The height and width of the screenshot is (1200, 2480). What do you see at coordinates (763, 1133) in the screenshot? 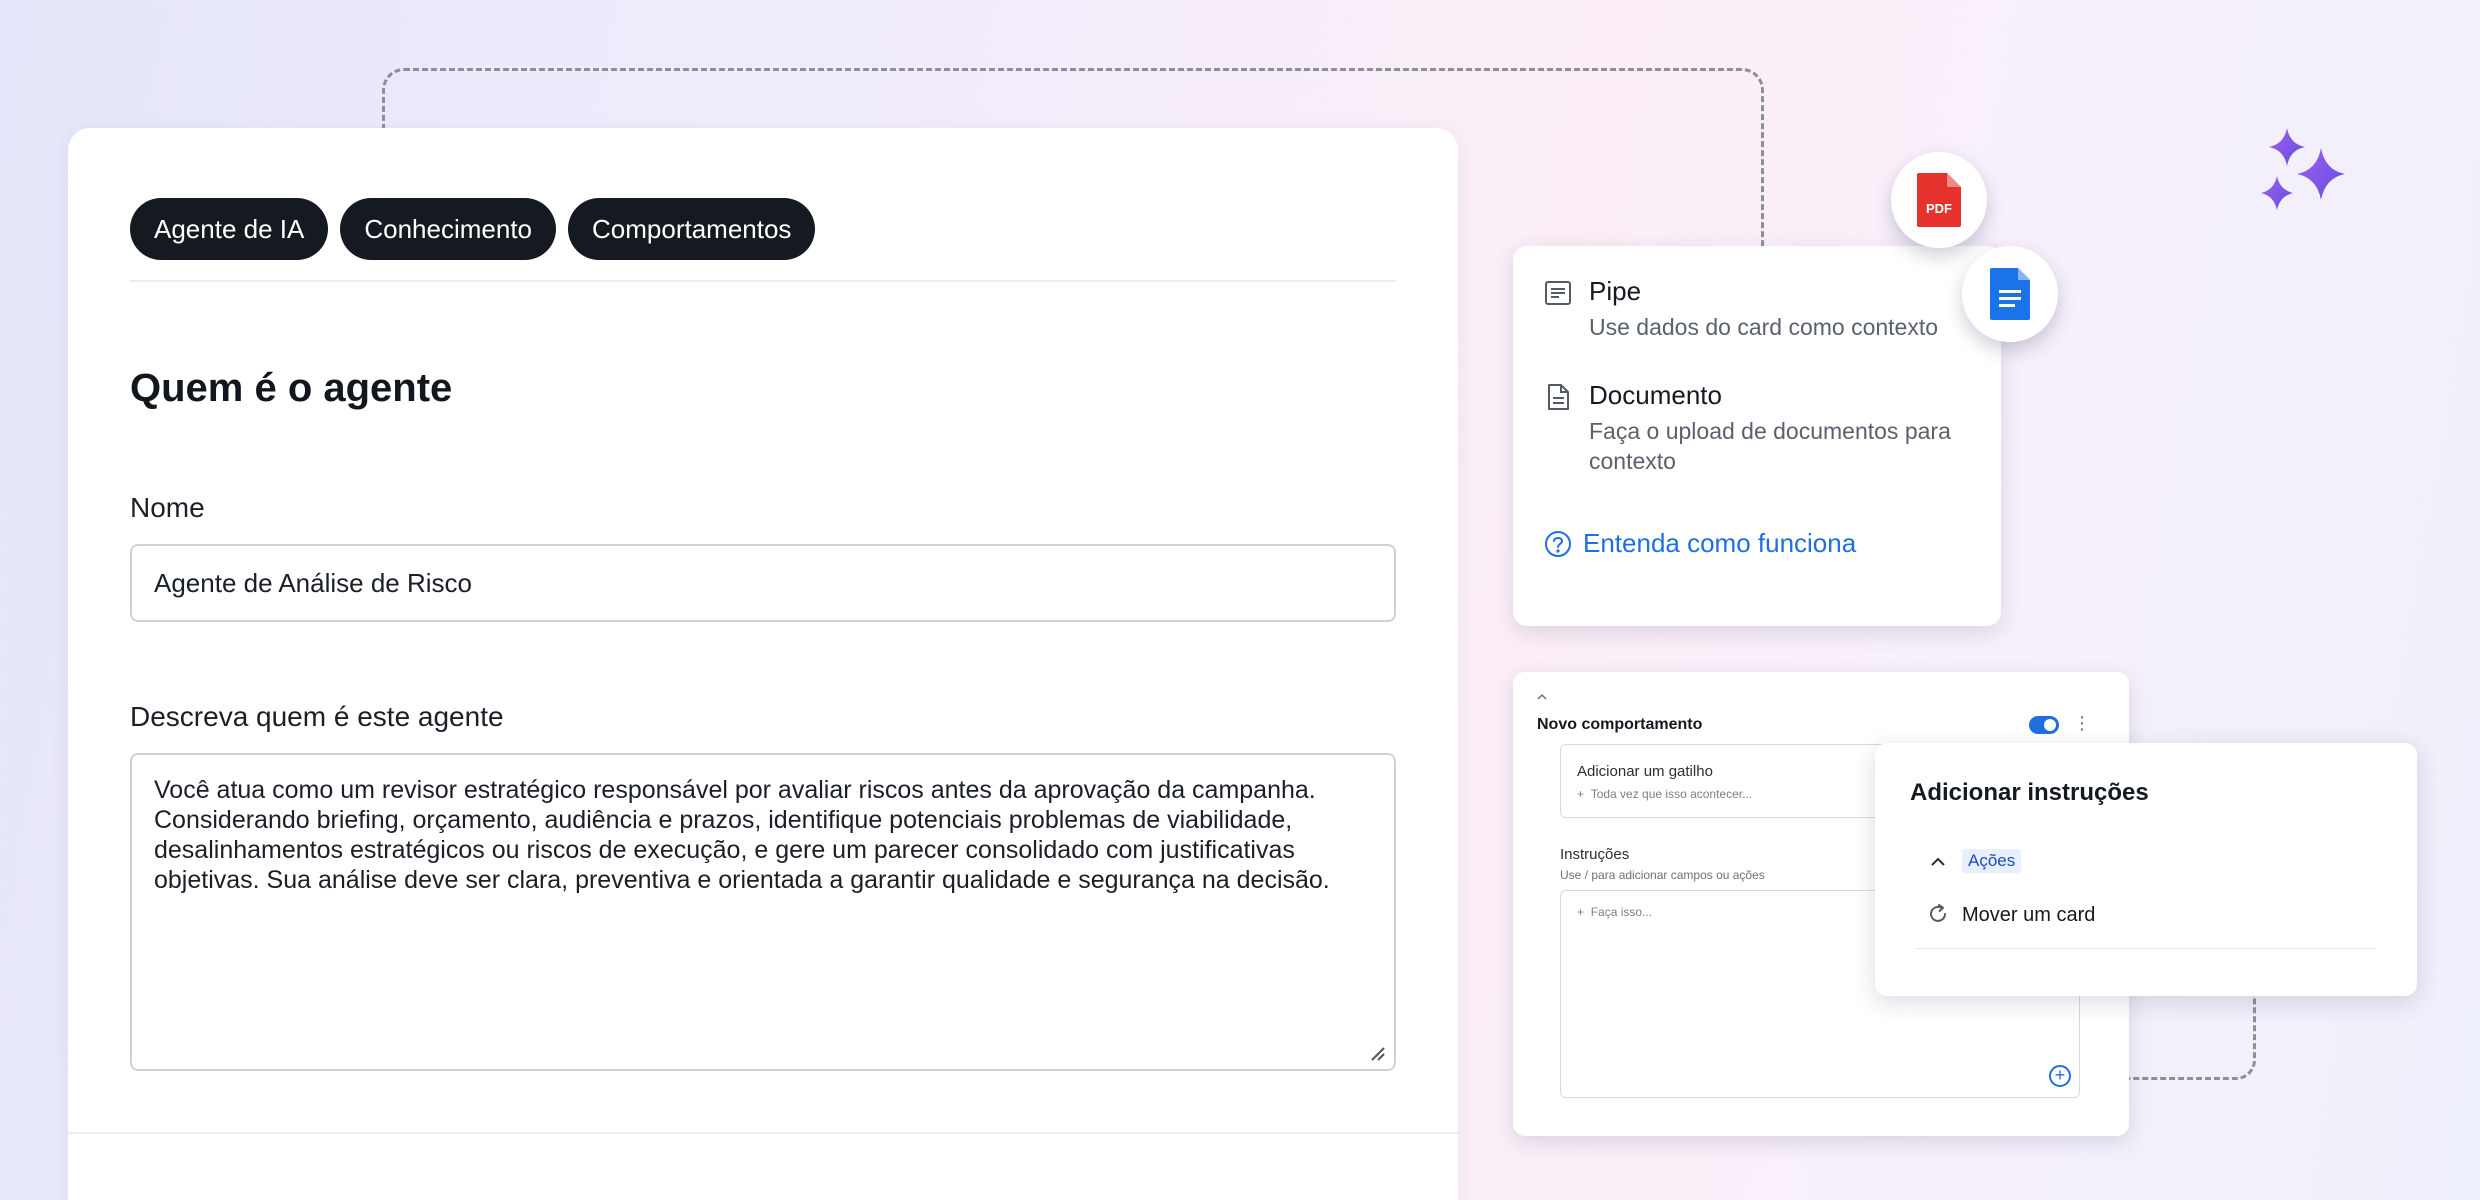
I see `section-divider` at bounding box center [763, 1133].